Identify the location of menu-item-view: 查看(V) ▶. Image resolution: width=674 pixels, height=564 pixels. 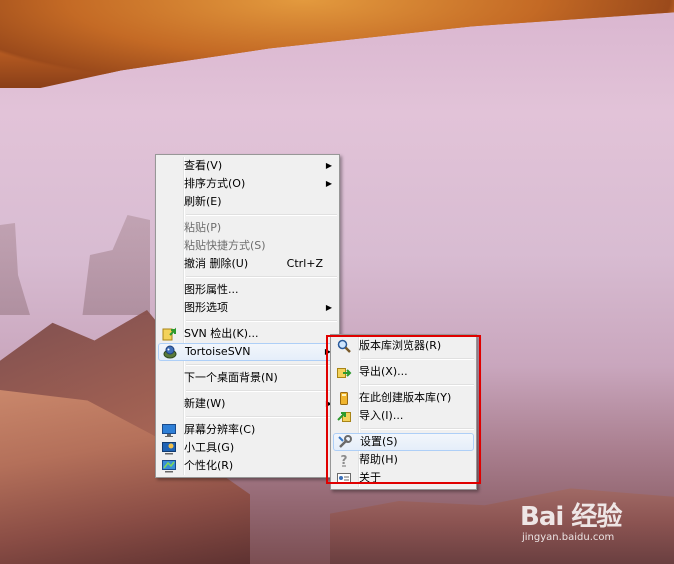
(247, 166).